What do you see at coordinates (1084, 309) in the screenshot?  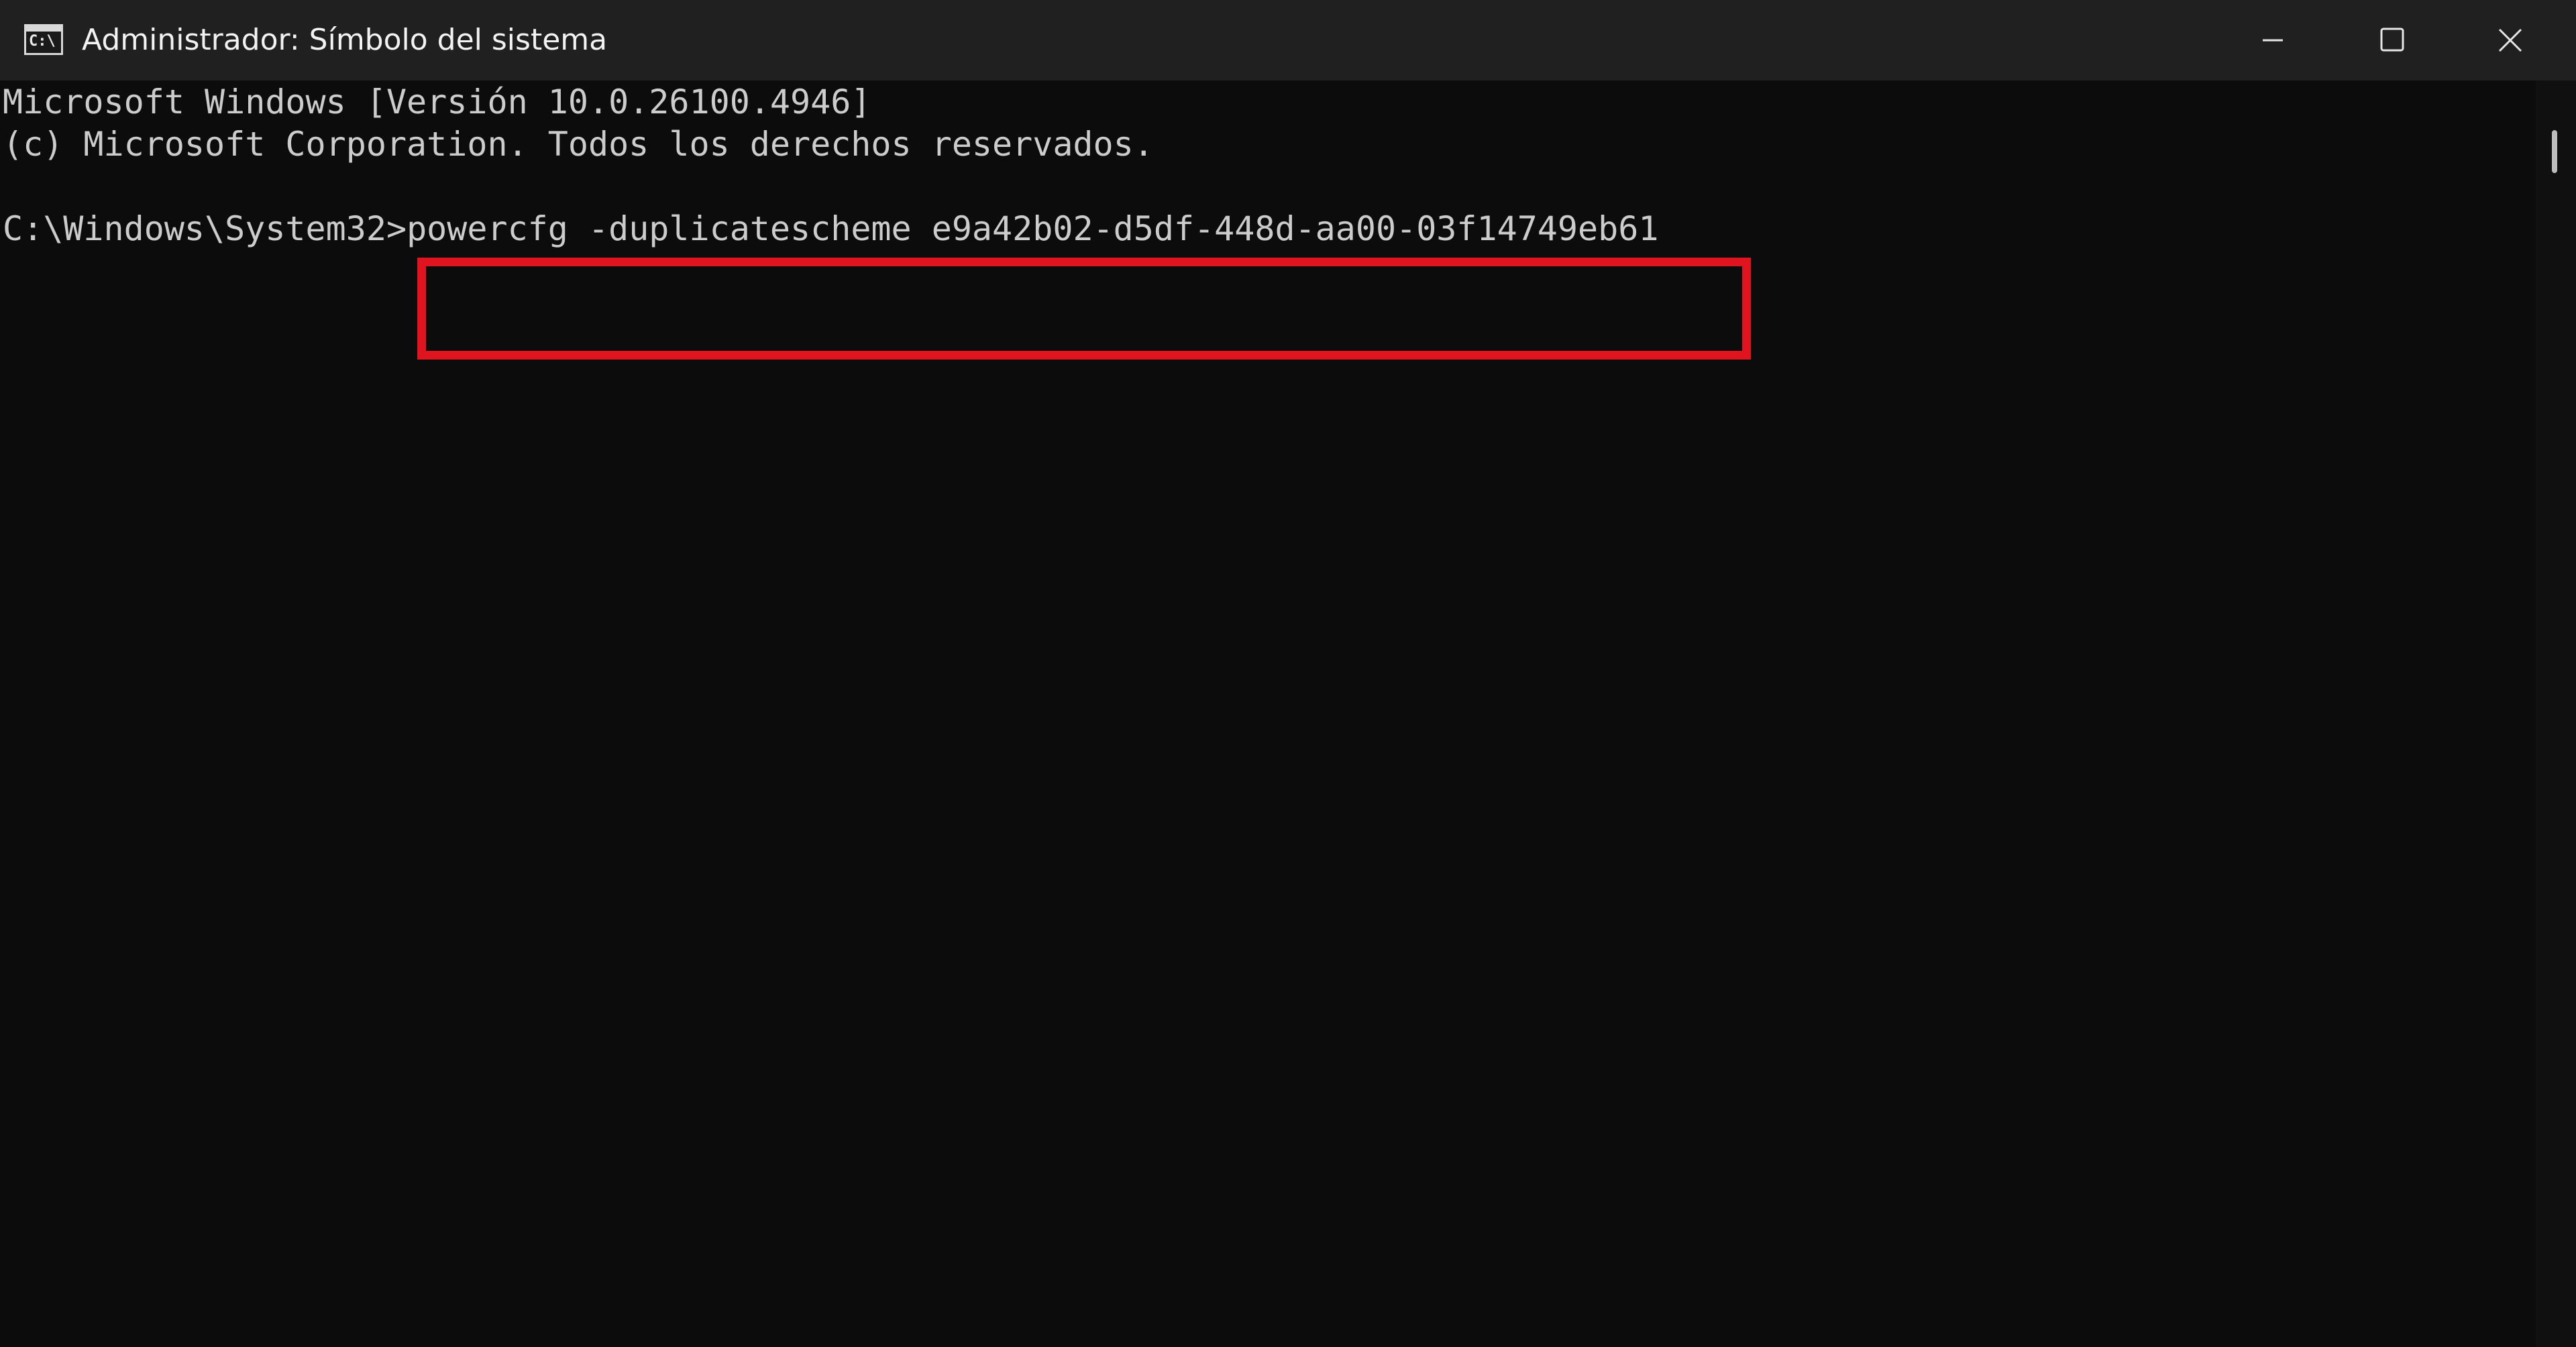 I see `command-highlight-box` at bounding box center [1084, 309].